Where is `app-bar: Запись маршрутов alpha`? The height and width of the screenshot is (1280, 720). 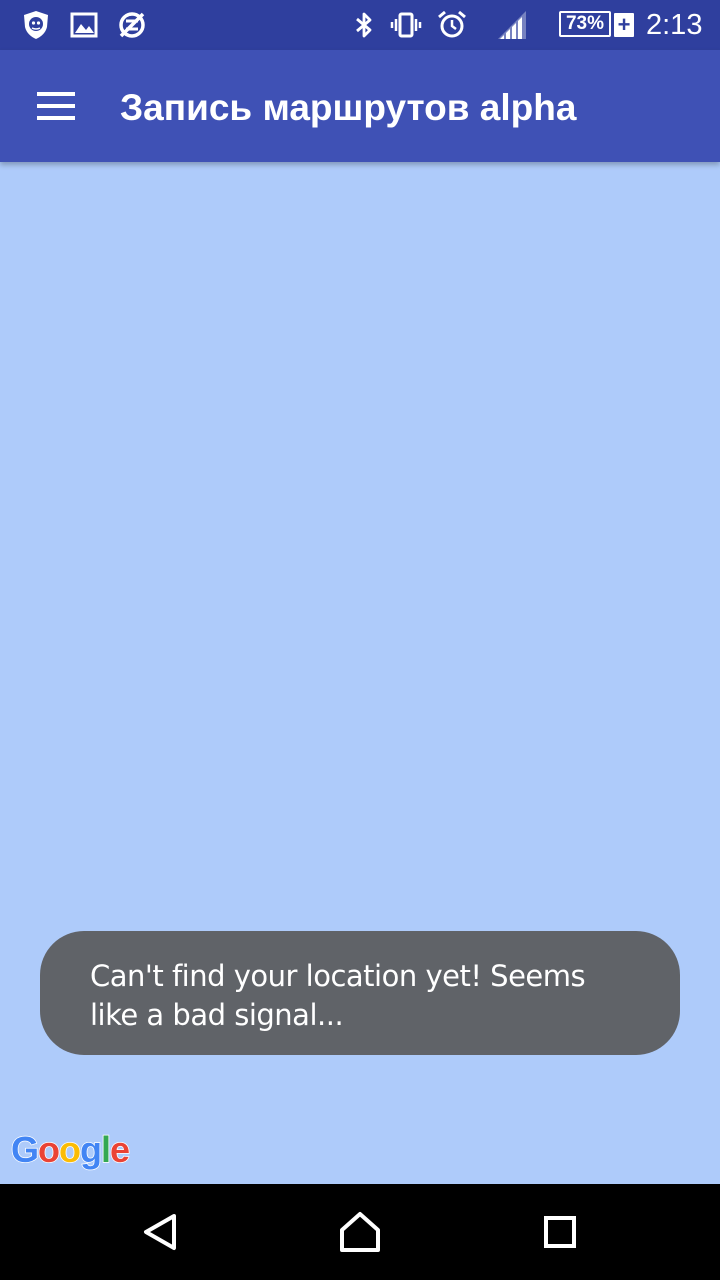 app-bar: Запись маршрутов alpha is located at coordinates (360, 106).